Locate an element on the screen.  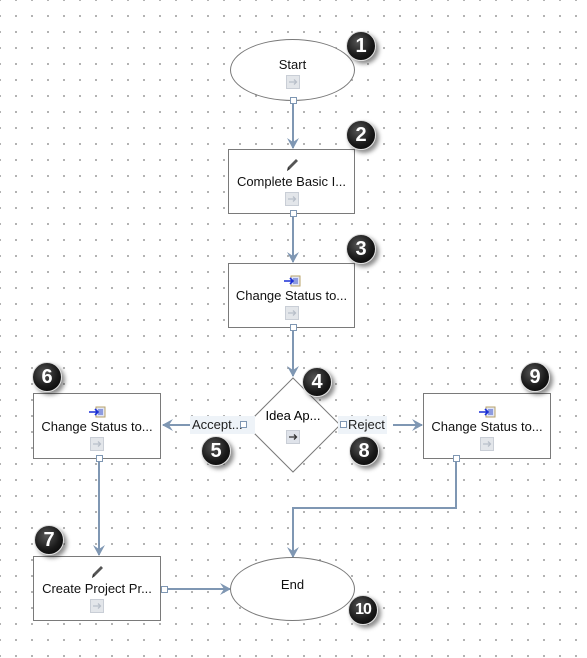
start-node: Start is located at coordinates (292, 70).